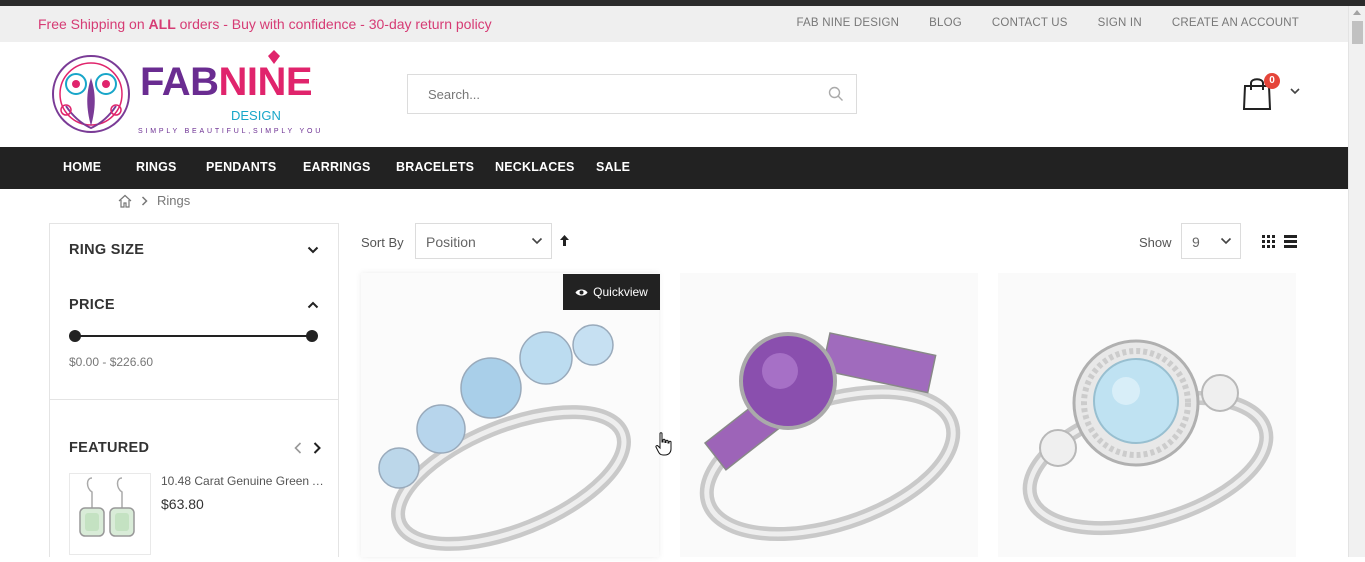  I want to click on top-link-blog: BLOG, so click(945, 23).